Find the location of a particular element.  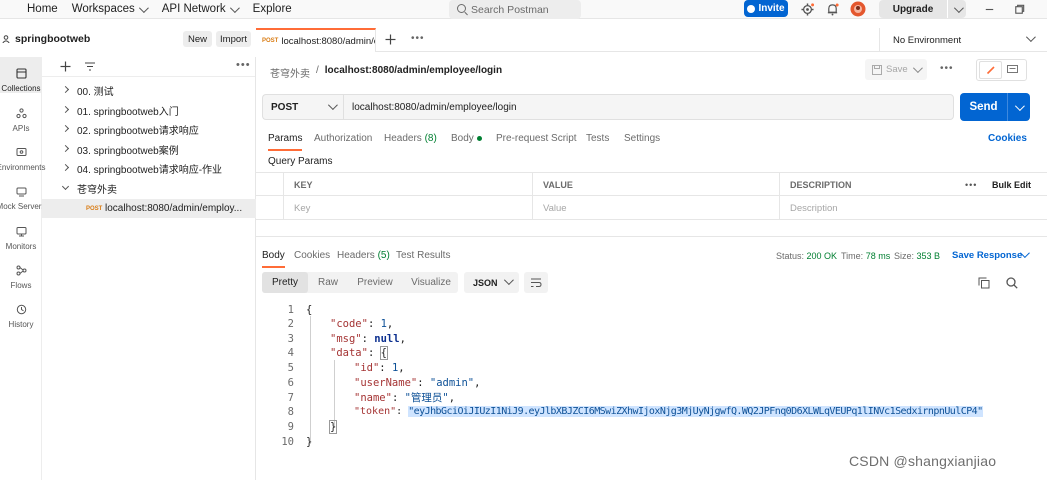

avatar is located at coordinates (858, 9).